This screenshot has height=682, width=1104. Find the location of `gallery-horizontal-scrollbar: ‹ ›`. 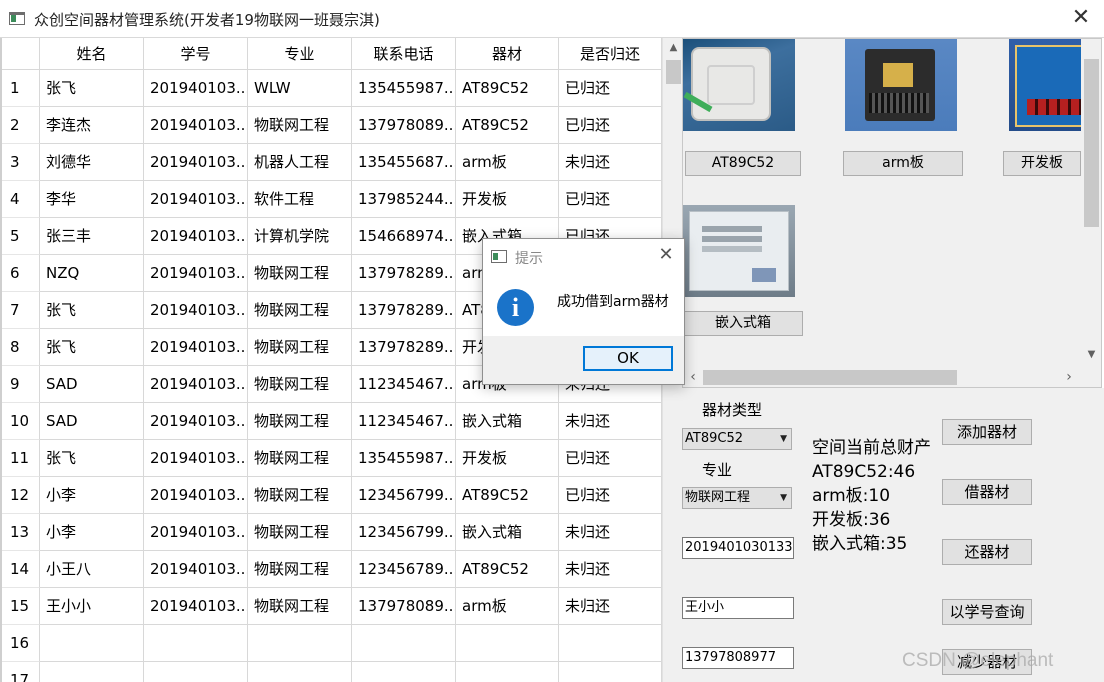

gallery-horizontal-scrollbar: ‹ › is located at coordinates (882, 377).